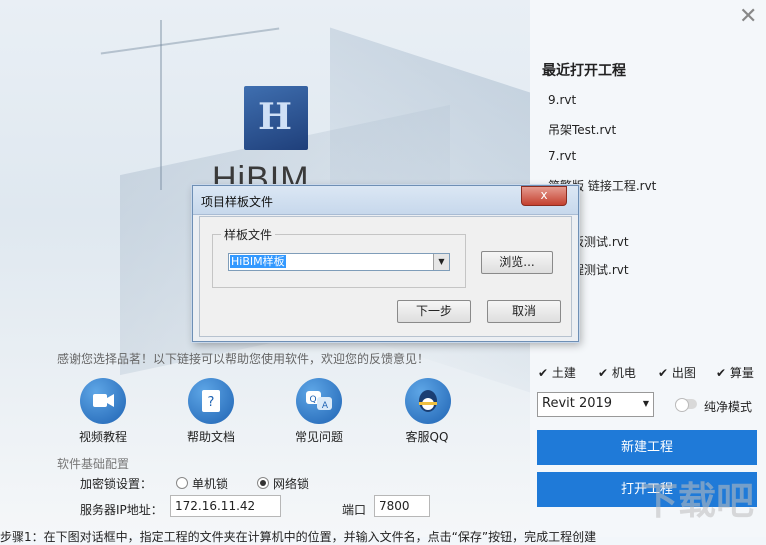 Image resolution: width=766 pixels, height=545 pixels. Describe the element at coordinates (577, 403) in the screenshot. I see `revit-version-value: Revit 2019` at that location.